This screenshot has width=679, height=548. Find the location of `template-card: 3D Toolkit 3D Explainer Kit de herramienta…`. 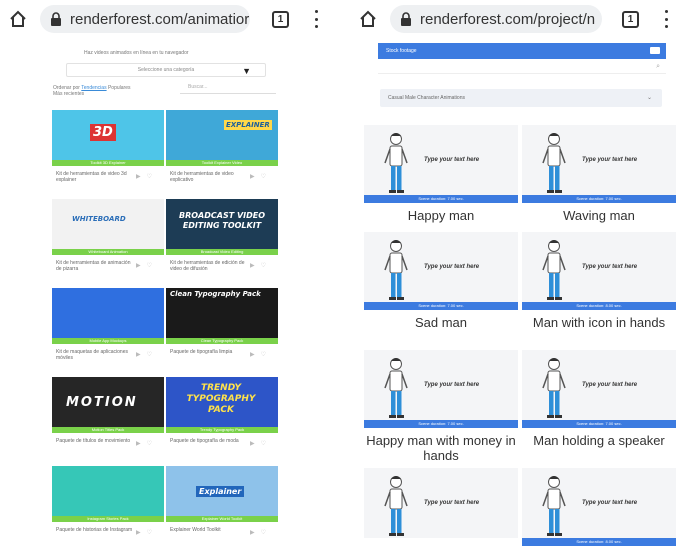

template-card: 3D Toolkit 3D Explainer Kit de herramienta… is located at coordinates (108, 151).